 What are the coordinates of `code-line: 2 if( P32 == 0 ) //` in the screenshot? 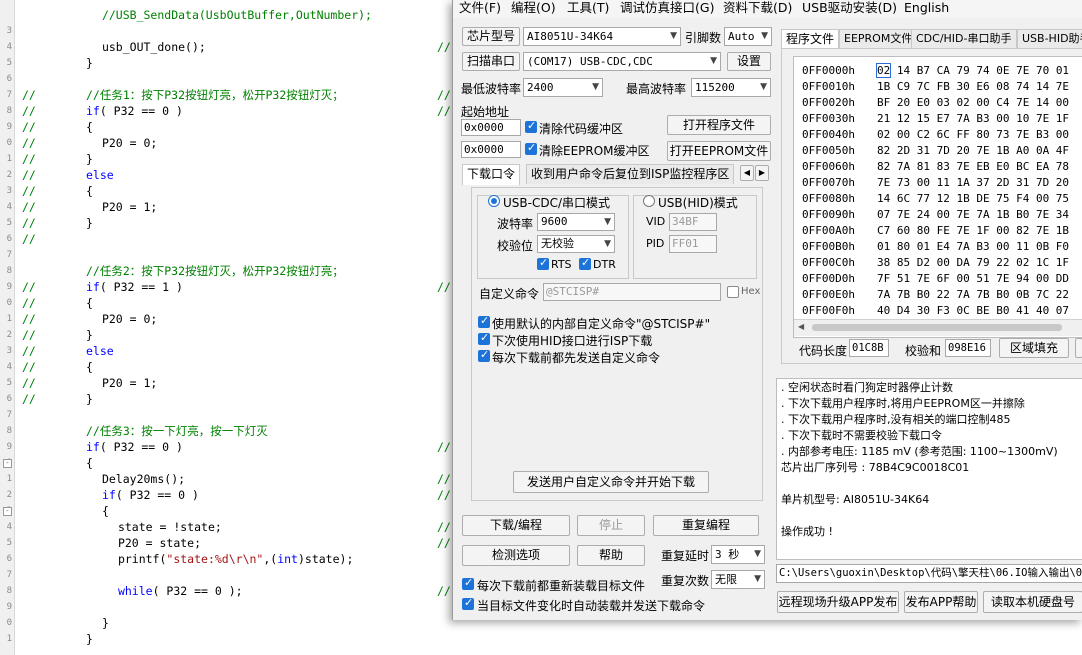 It's located at (230, 495).